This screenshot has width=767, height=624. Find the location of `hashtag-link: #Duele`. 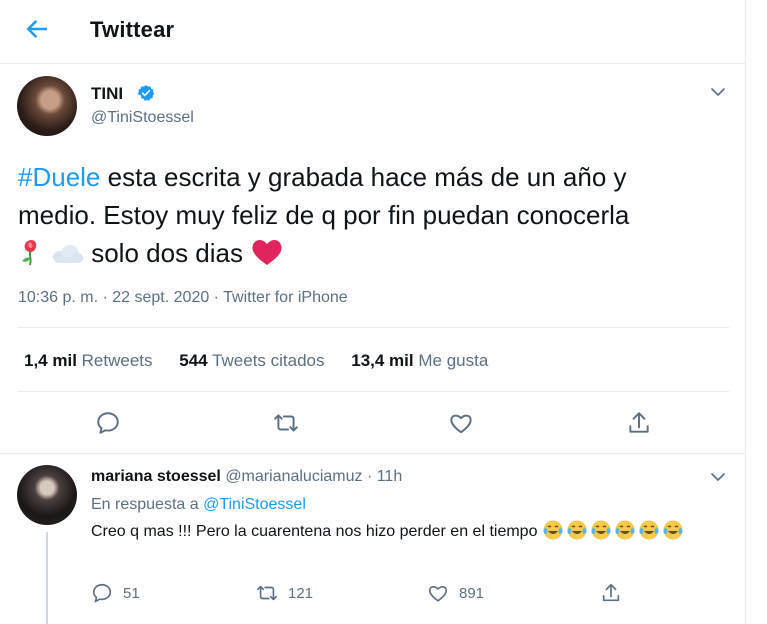

hashtag-link: #Duele is located at coordinates (59, 177).